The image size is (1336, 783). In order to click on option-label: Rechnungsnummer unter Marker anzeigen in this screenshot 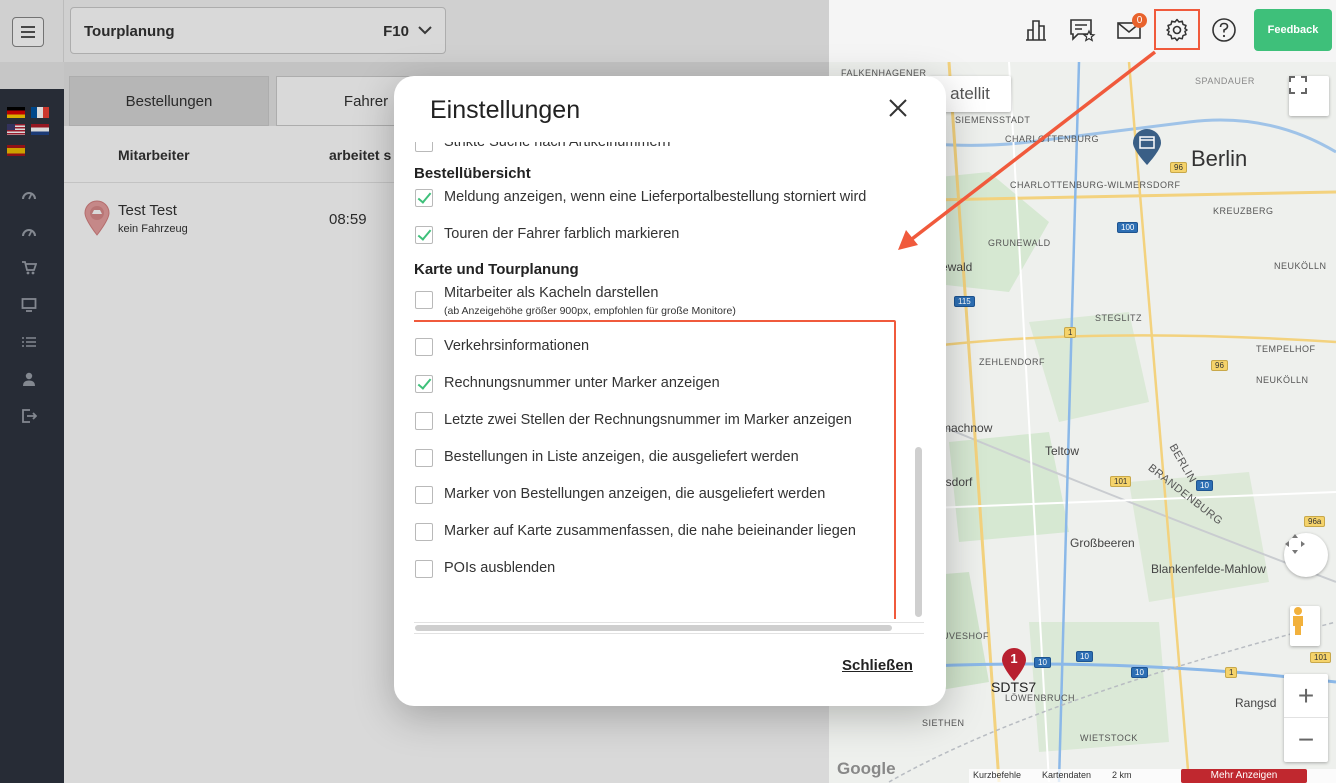, I will do `click(582, 383)`.